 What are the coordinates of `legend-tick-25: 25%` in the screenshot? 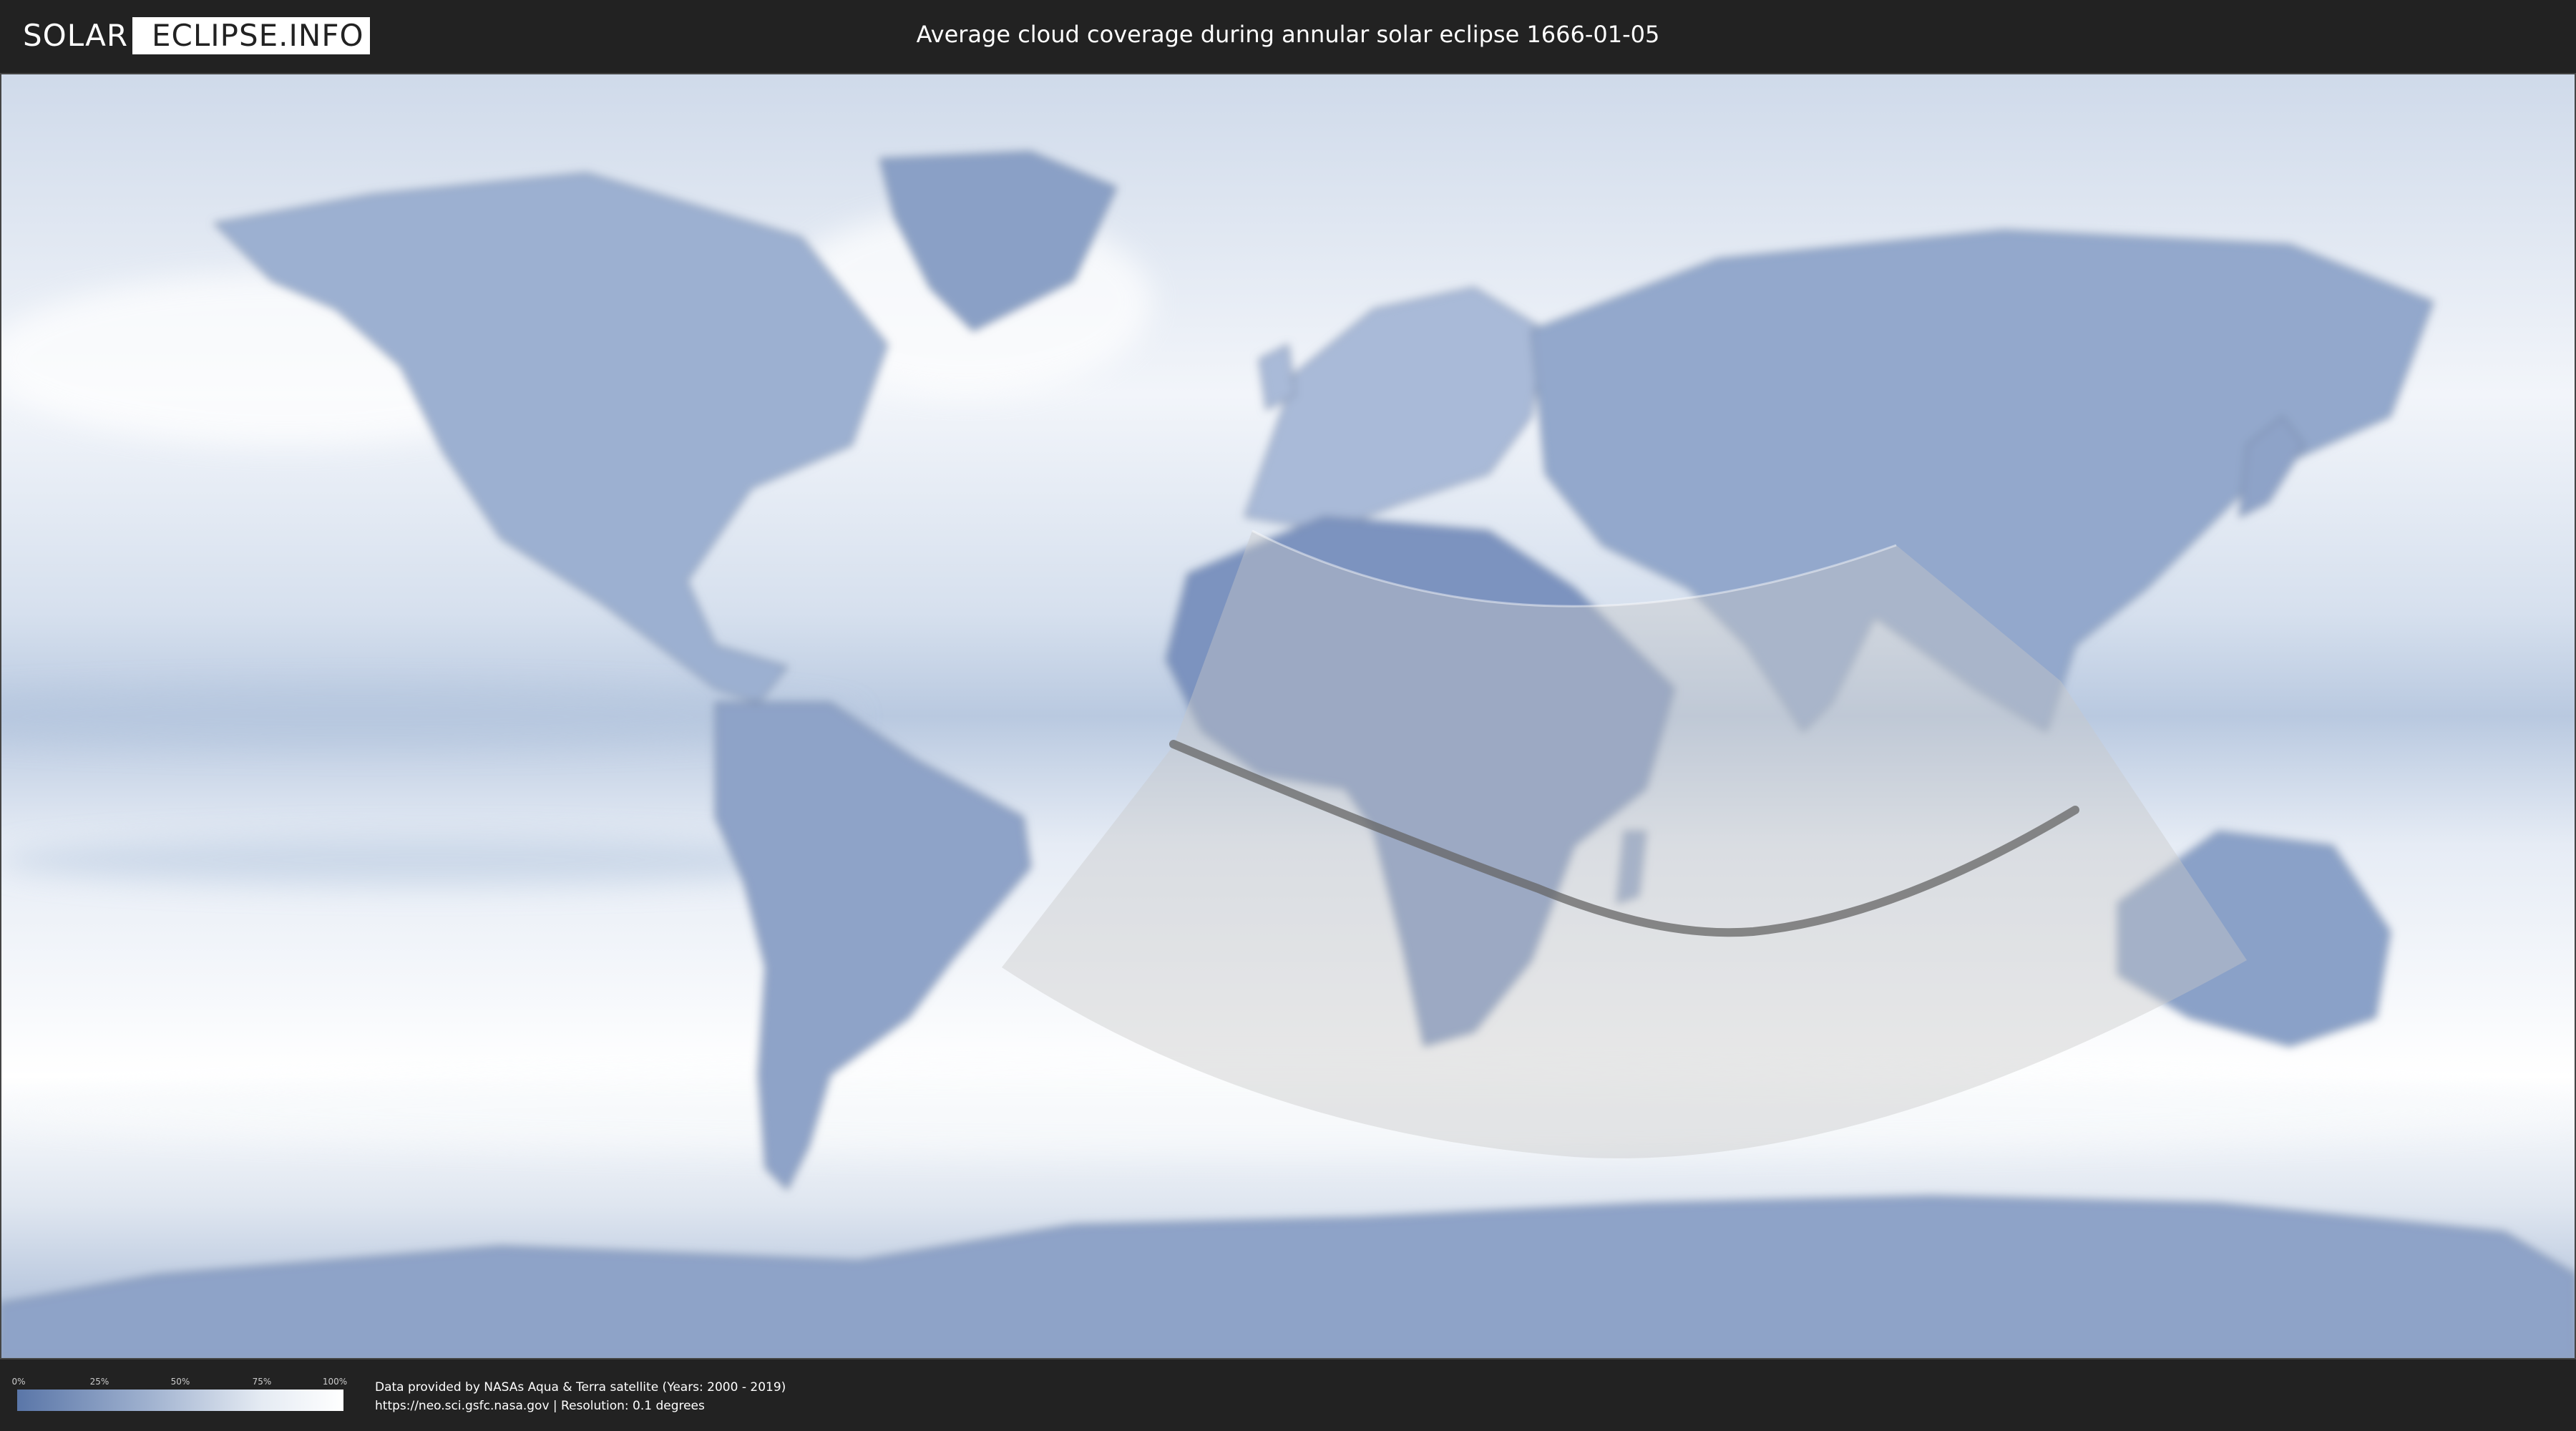 It's located at (99, 1382).